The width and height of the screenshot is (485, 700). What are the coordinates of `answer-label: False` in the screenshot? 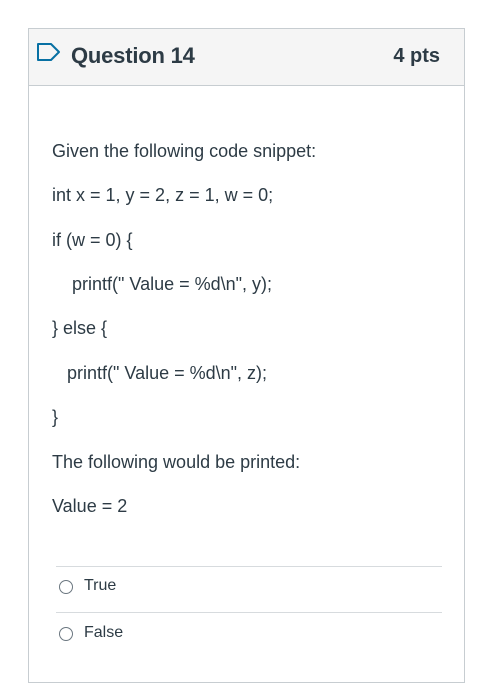 It's located at (103, 633).